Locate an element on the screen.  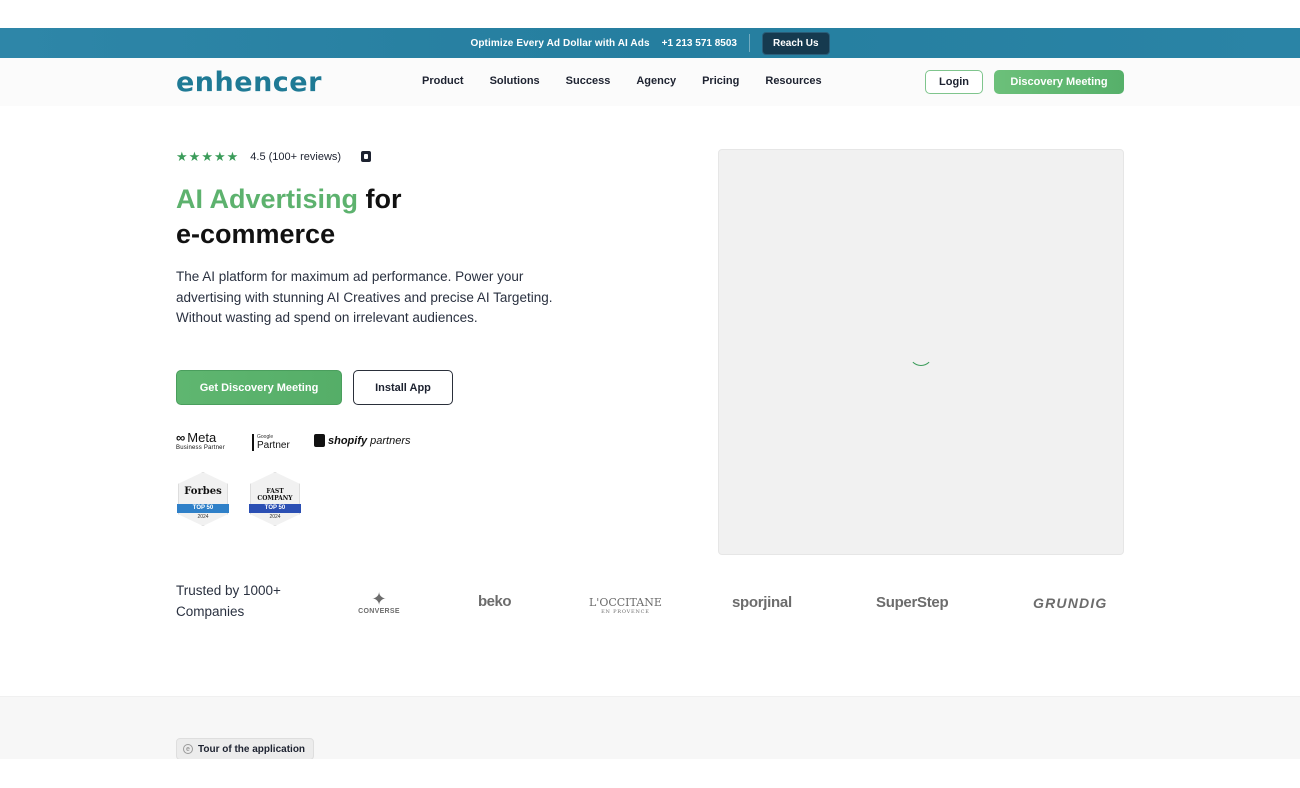
rating-text: 4.5 (100+ reviews) is located at coordinates (296, 156).